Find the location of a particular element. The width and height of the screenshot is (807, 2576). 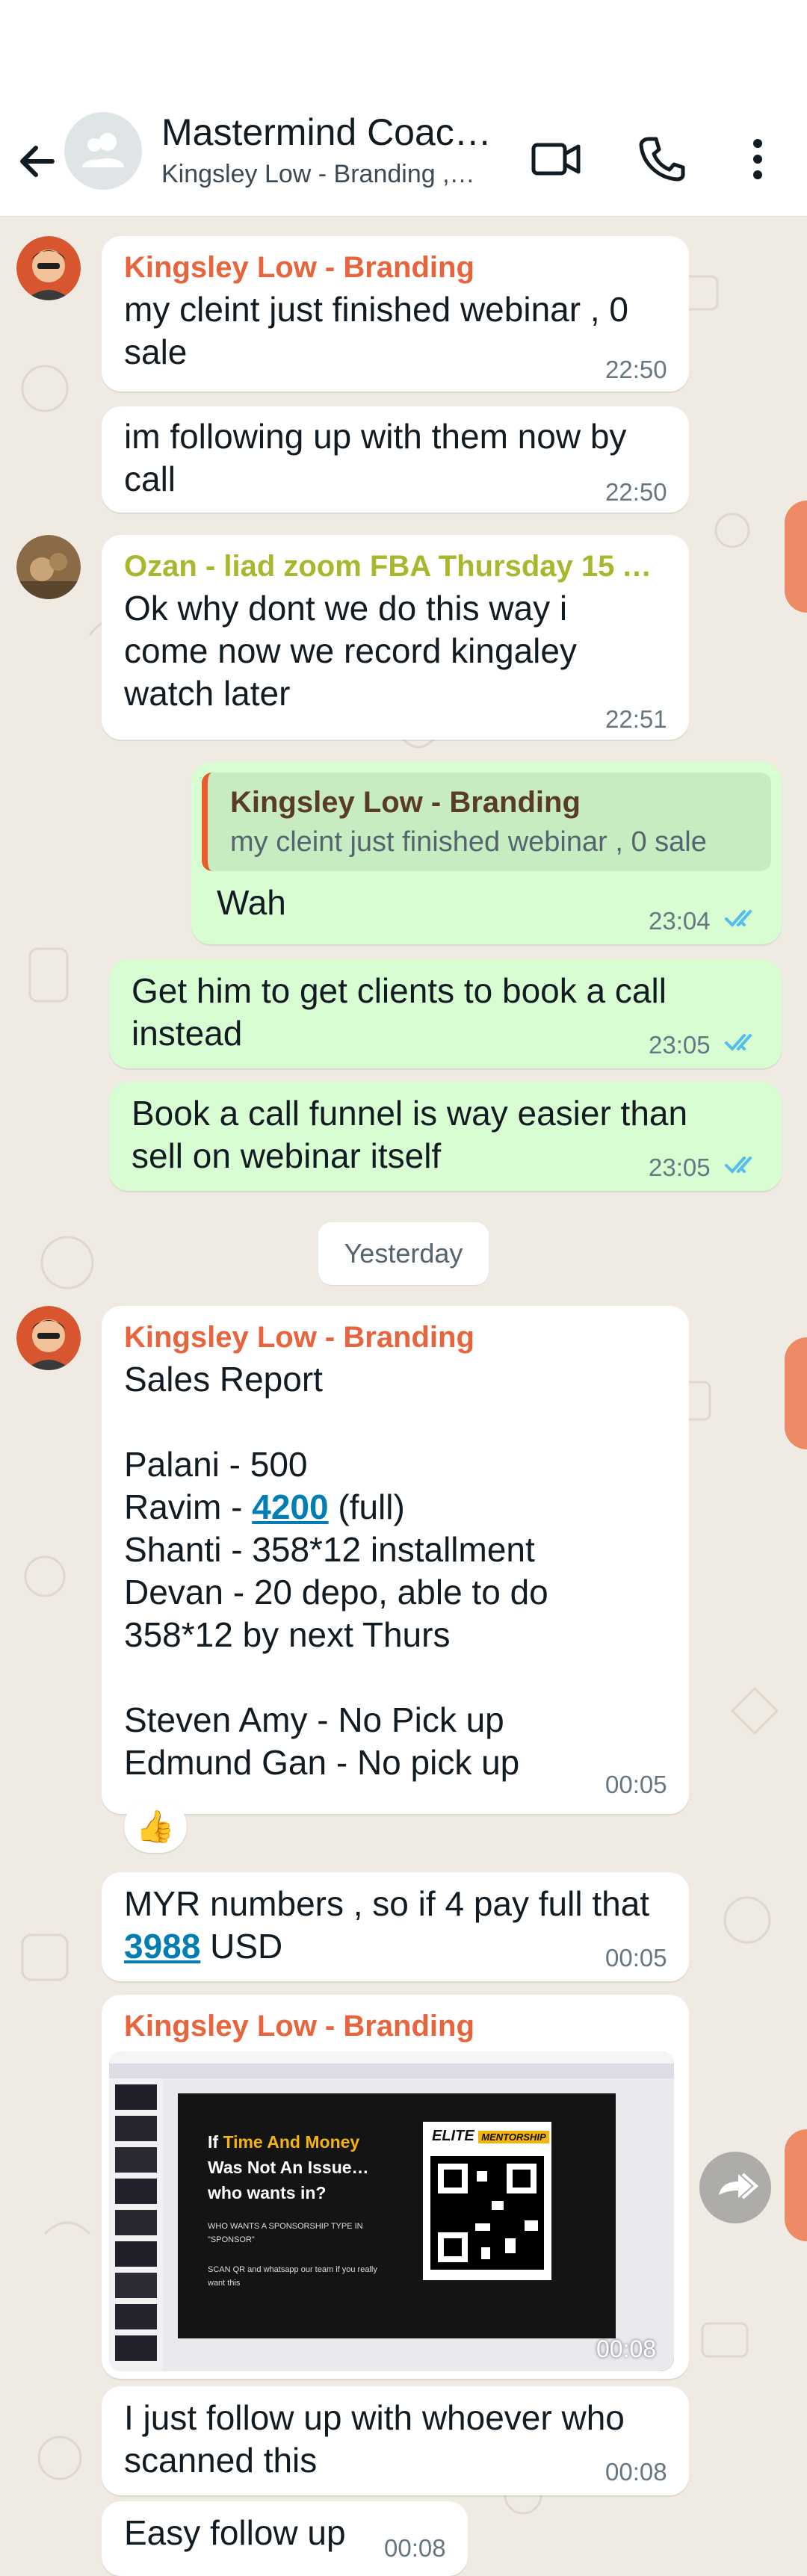

quoted-text: my cleint just finished webinar , 0 sale is located at coordinates (469, 842).